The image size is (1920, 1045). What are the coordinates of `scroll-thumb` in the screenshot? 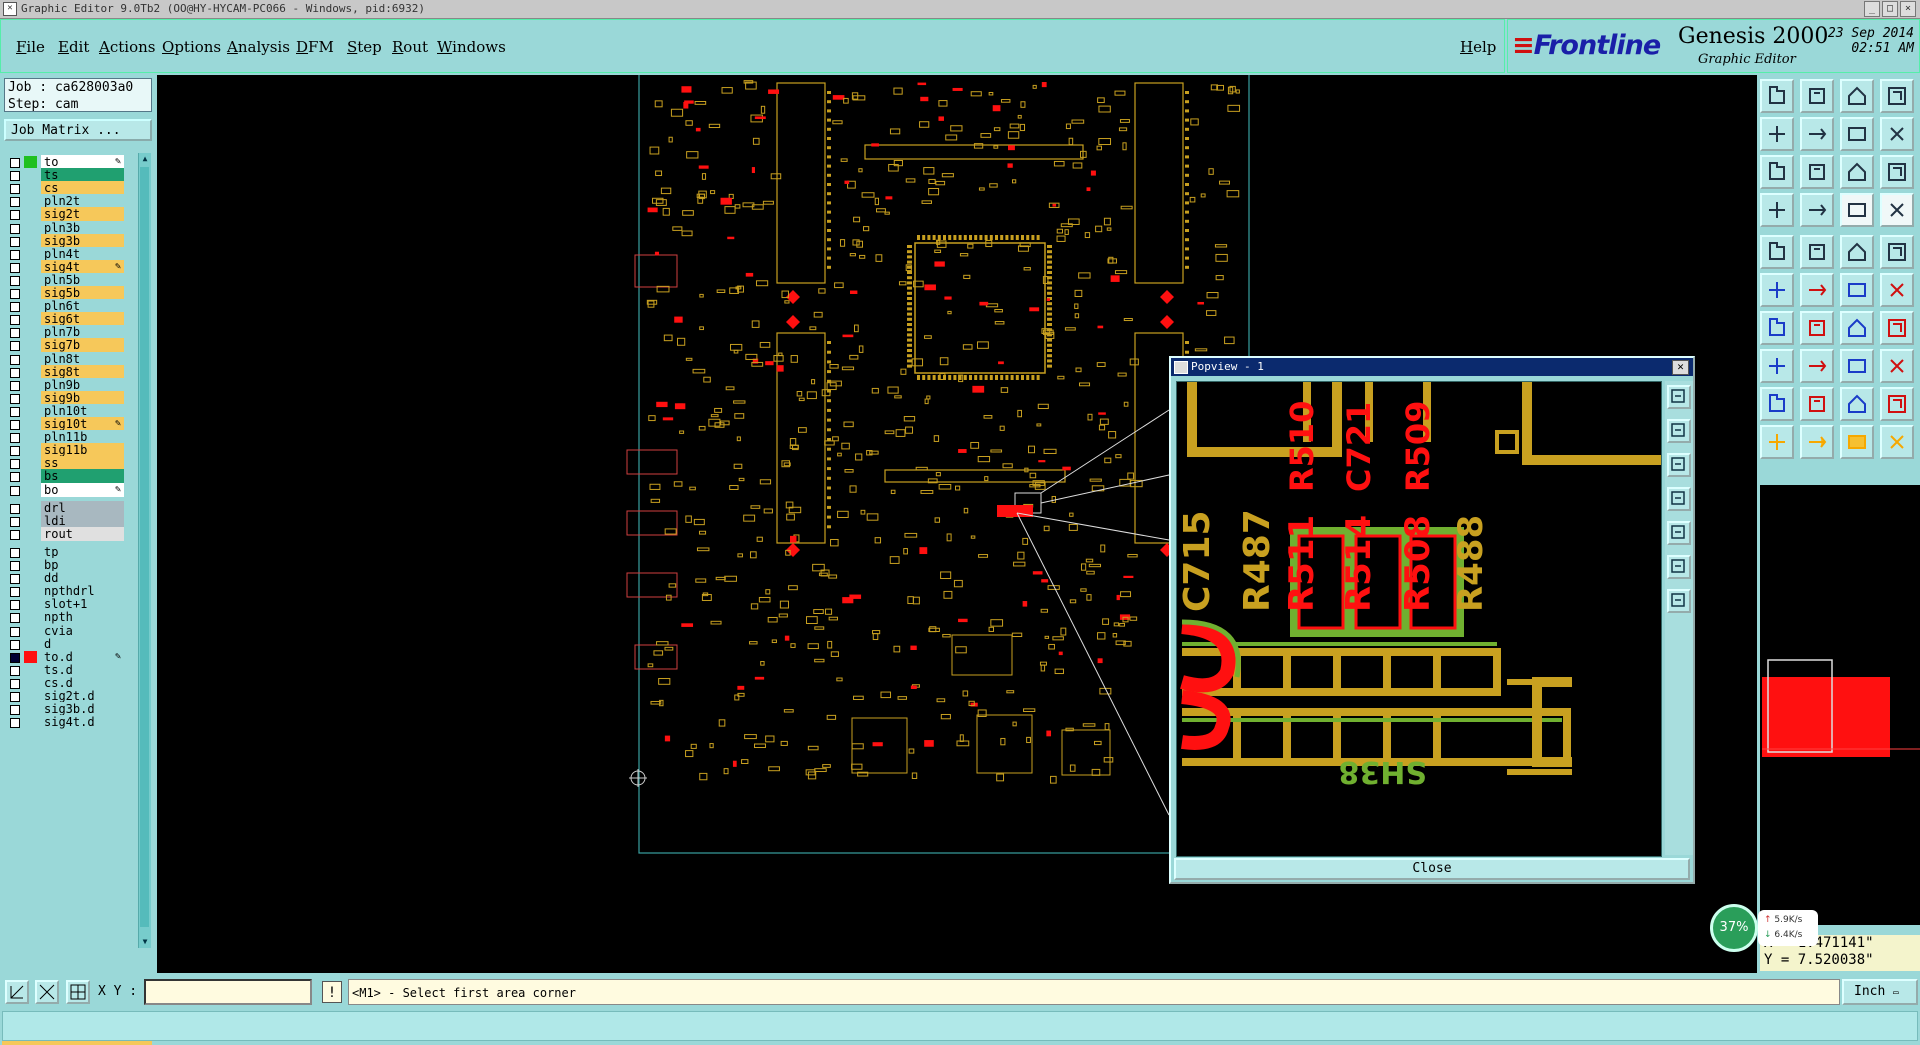 It's located at (144, 547).